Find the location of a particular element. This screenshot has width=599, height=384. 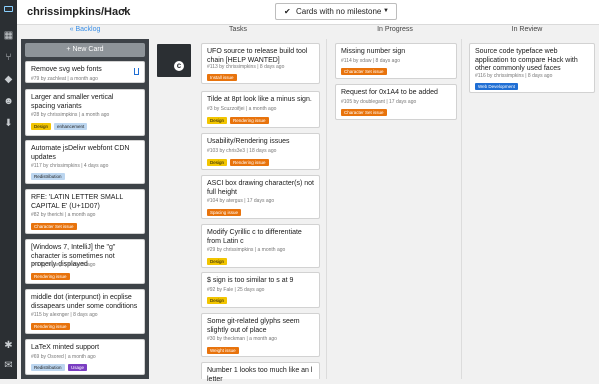

label-web-development: Web Development is located at coordinates (496, 86).